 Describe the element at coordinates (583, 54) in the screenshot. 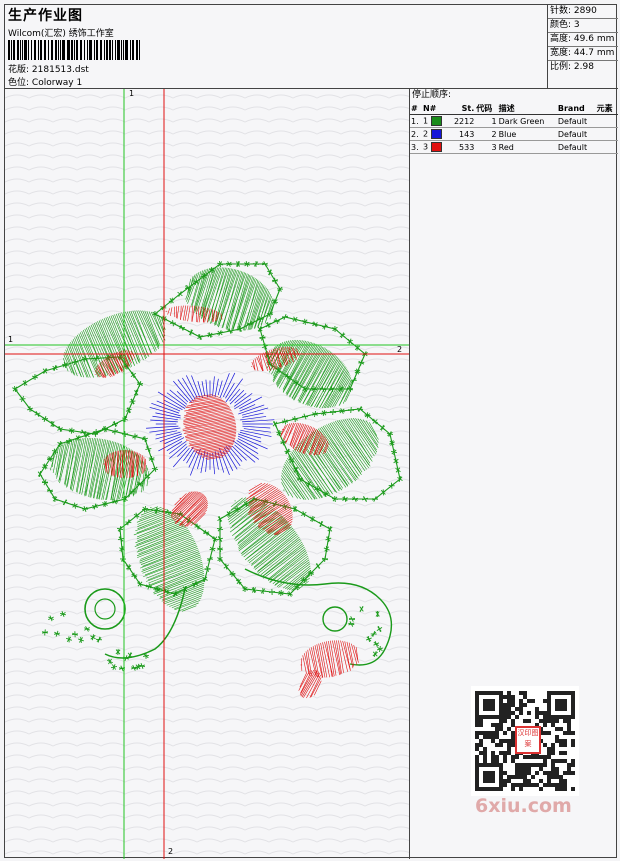

I see `stat-width: 宽度: 44.7 mm` at that location.